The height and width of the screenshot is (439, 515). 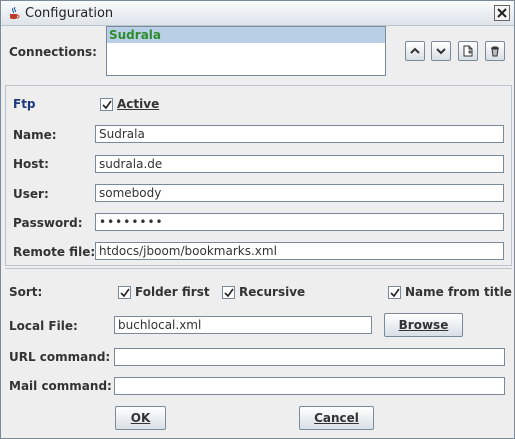 What do you see at coordinates (14, 13) in the screenshot?
I see `java-cup-icon` at bounding box center [14, 13].